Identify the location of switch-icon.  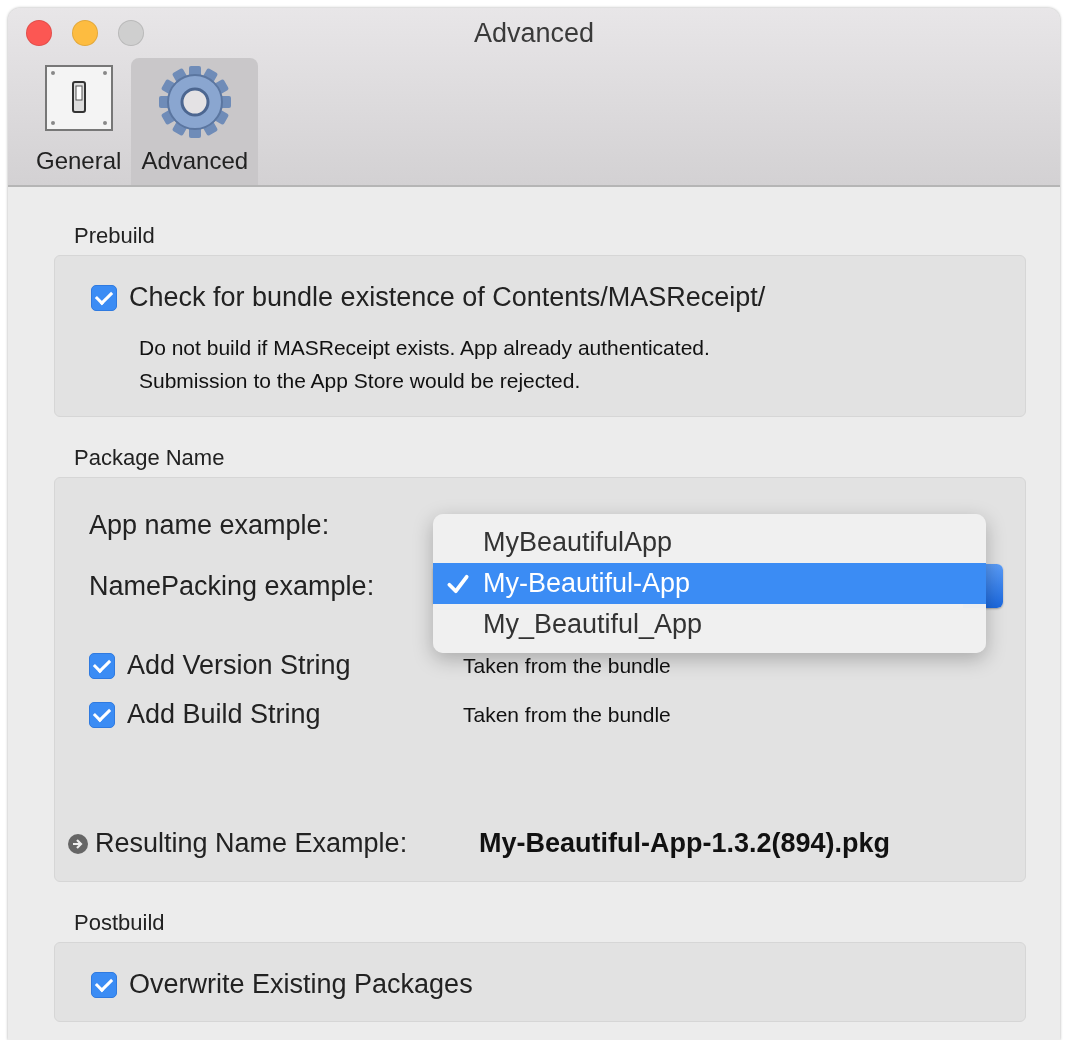
(78, 98).